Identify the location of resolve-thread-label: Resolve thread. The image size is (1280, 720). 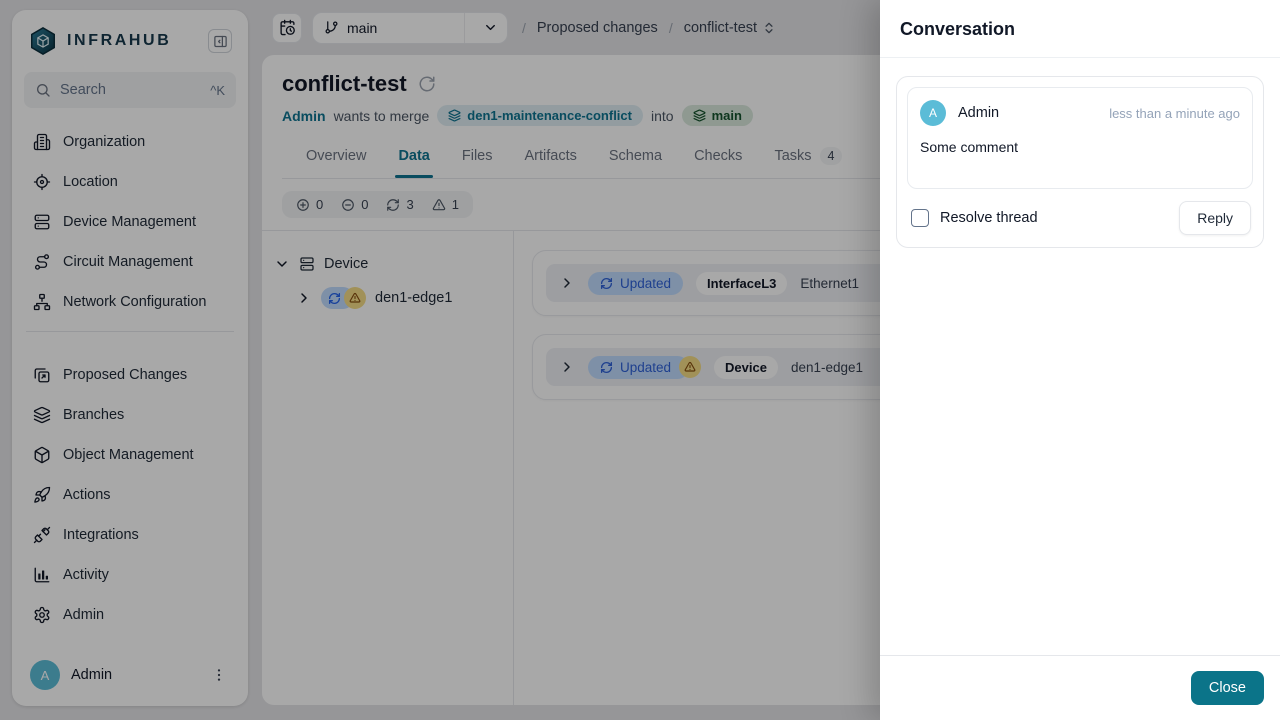
(989, 218).